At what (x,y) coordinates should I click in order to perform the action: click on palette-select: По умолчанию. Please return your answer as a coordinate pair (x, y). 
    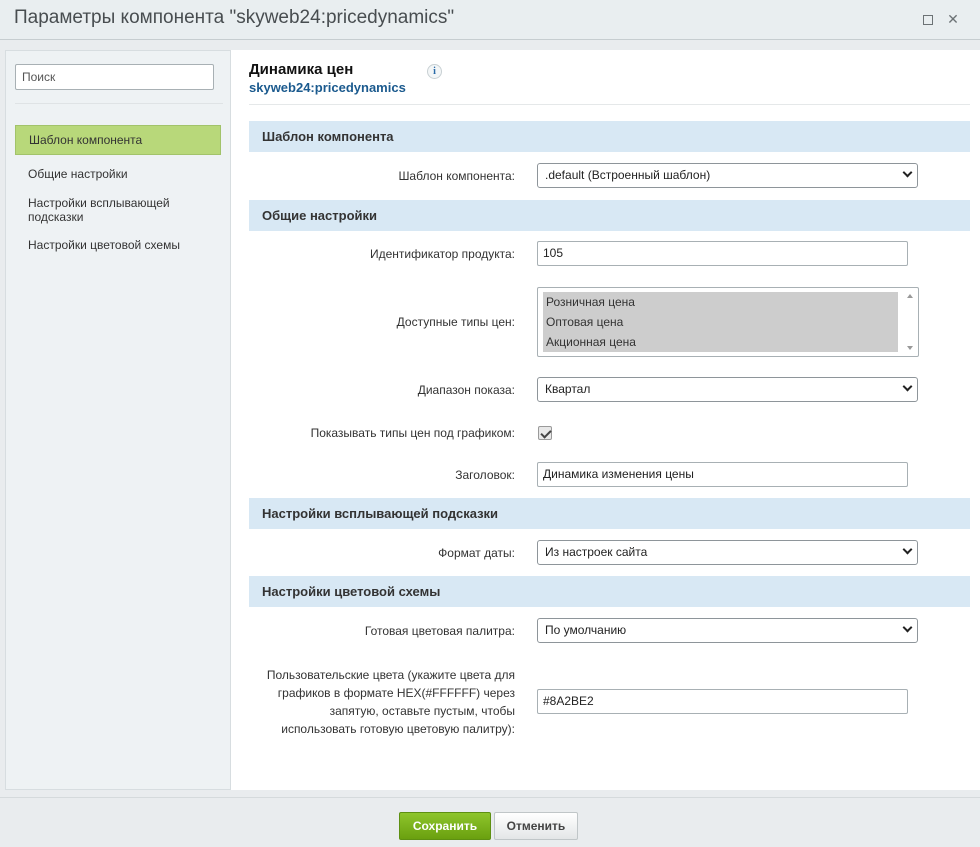
    Looking at the image, I should click on (727, 630).